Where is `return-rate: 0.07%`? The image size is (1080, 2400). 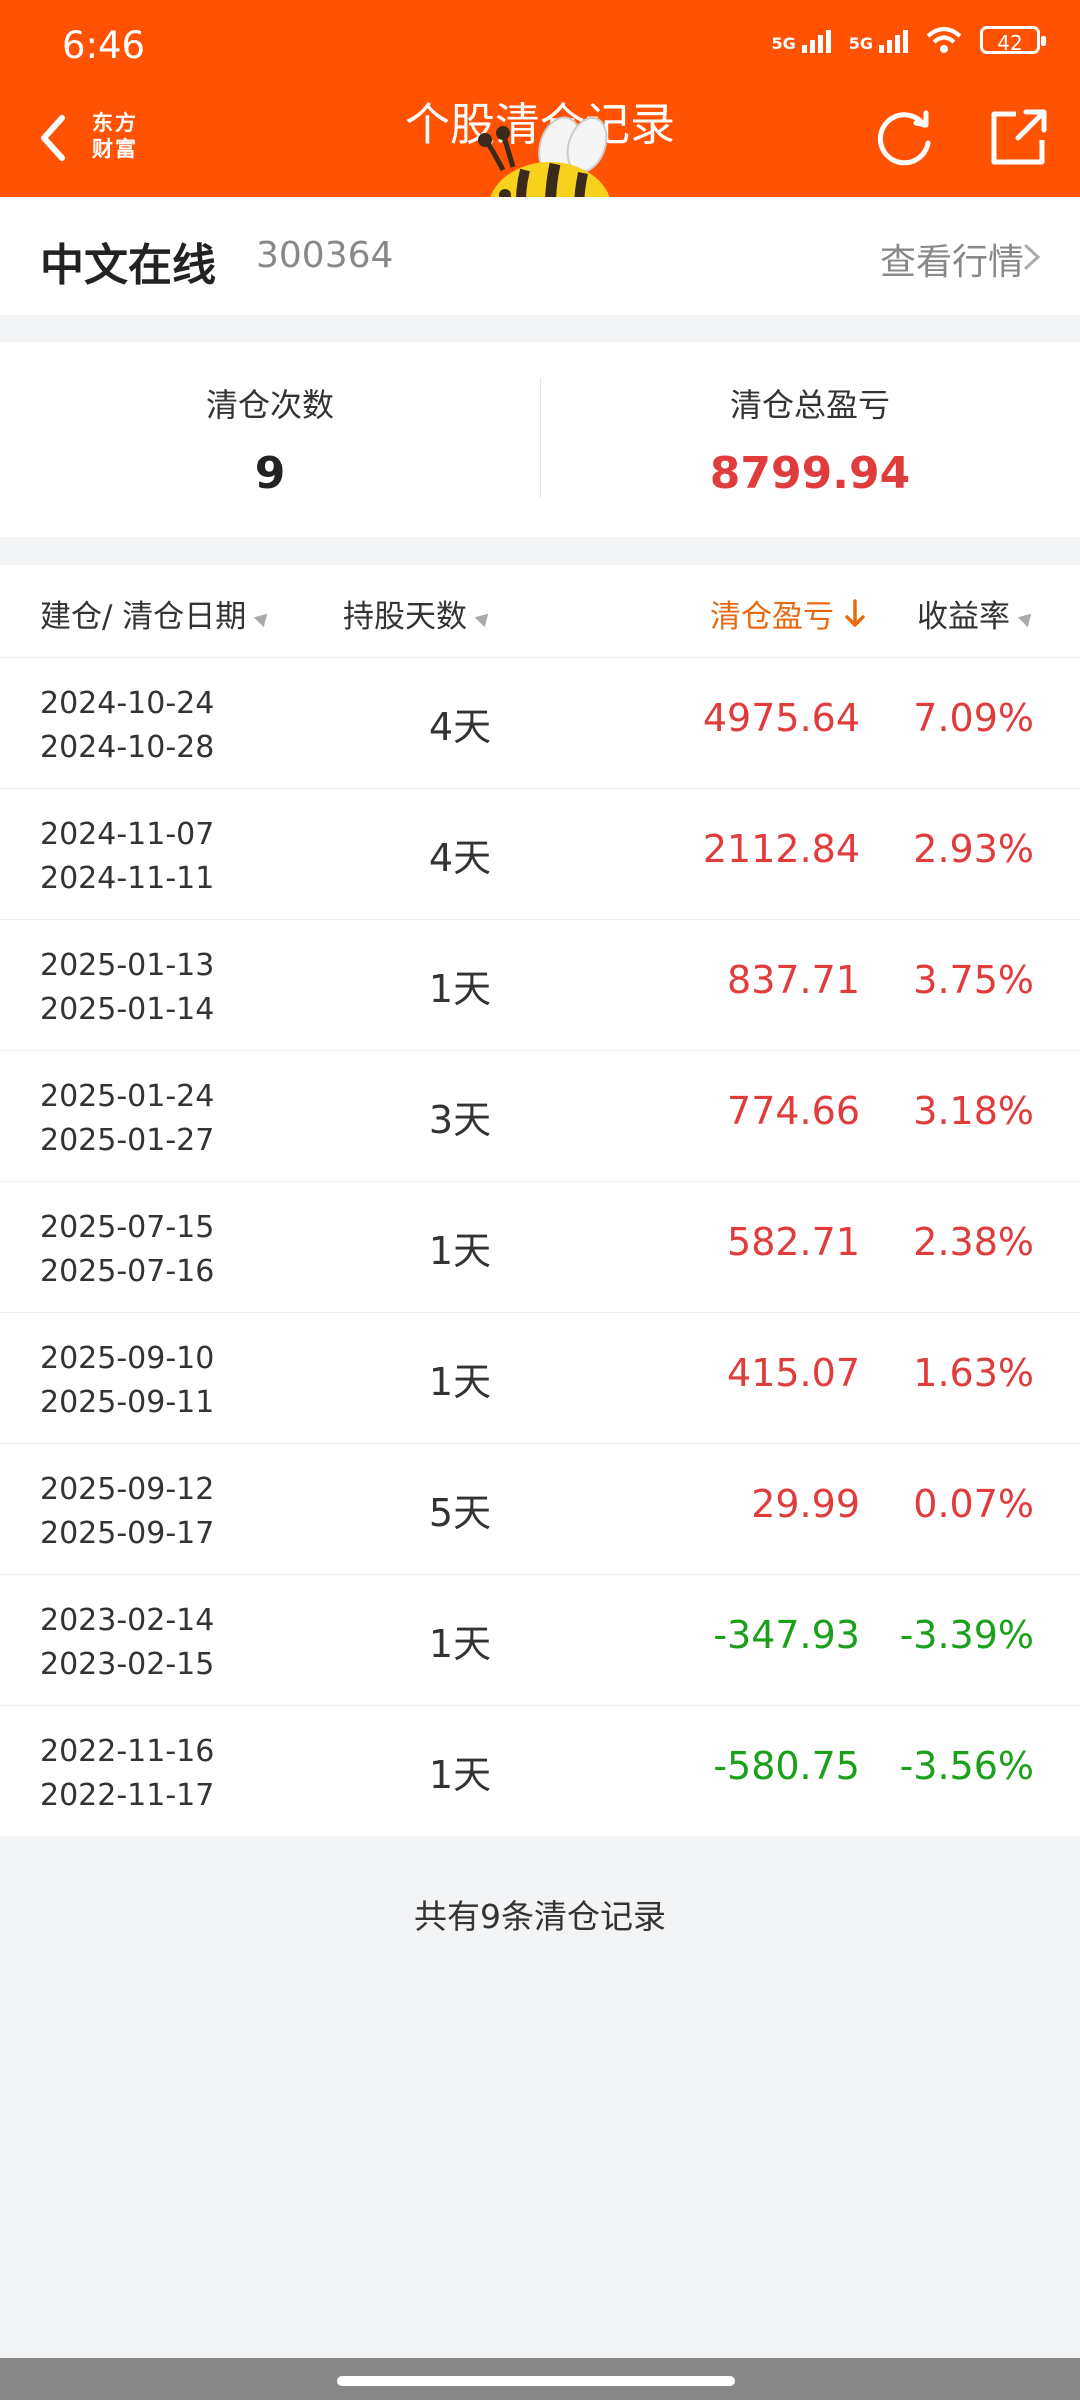 return-rate: 0.07% is located at coordinates (973, 1504).